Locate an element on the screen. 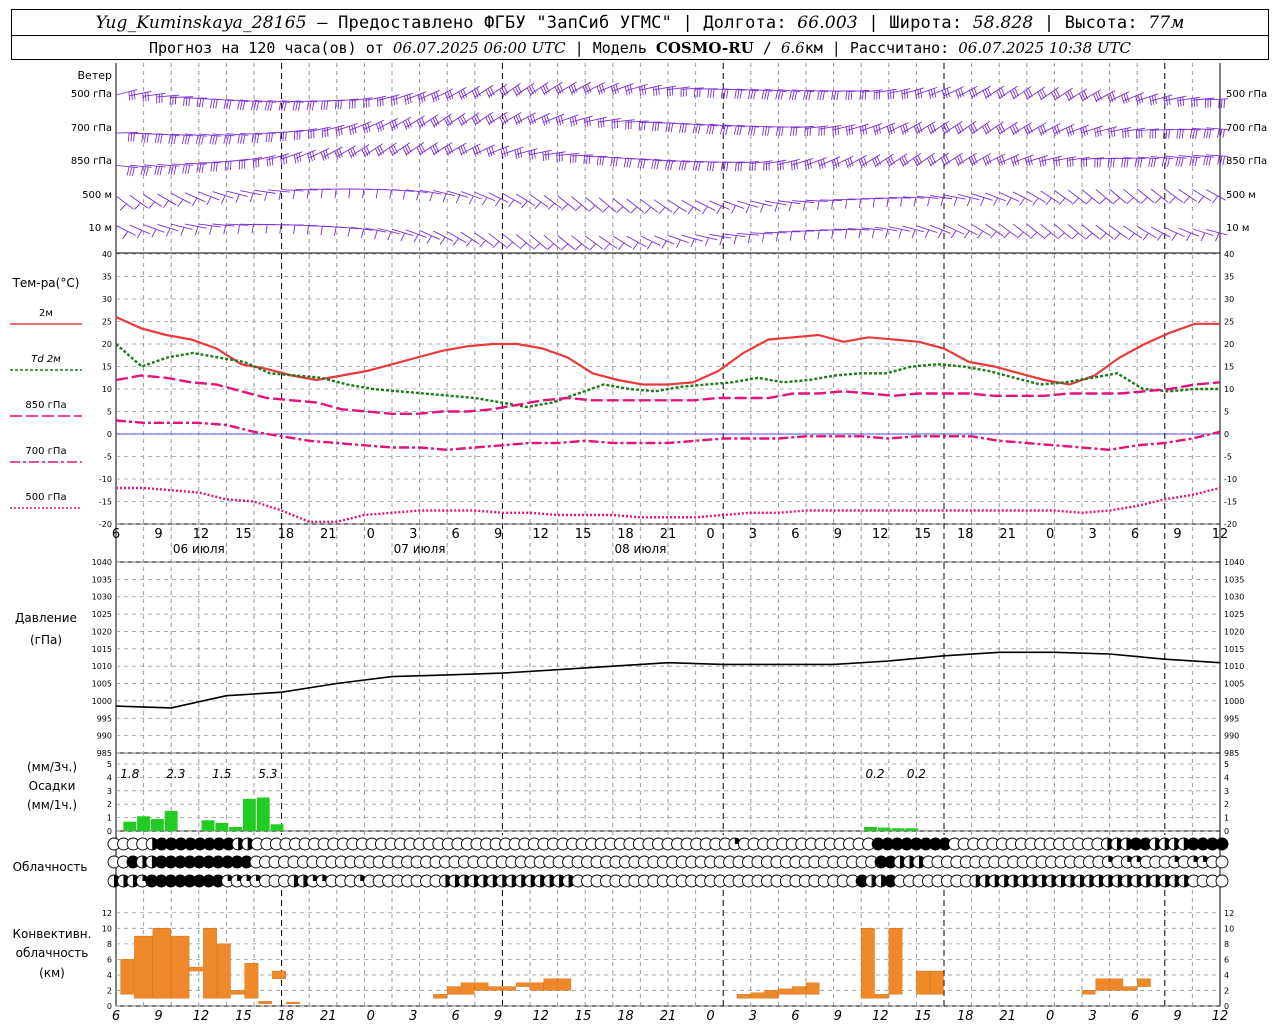  wind-level-label: 10 м is located at coordinates (100, 228).